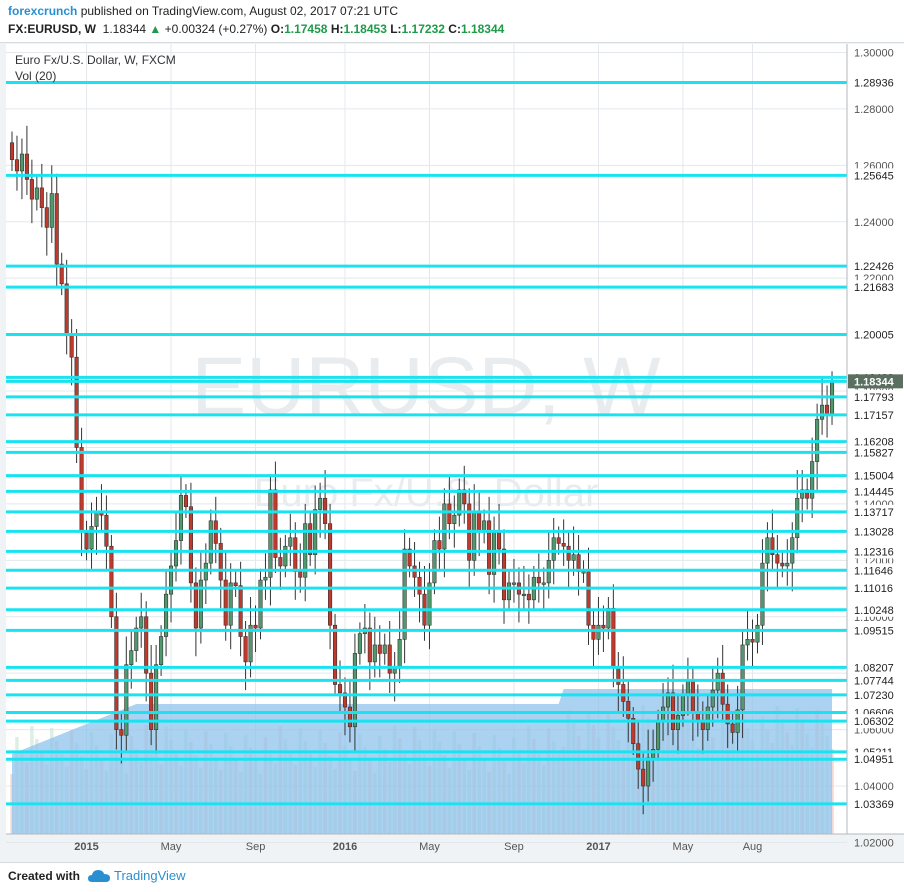 Image resolution: width=904 pixels, height=892 pixels. What do you see at coordinates (874, 110) in the screenshot?
I see `y-tick-label: 1.28000` at bounding box center [874, 110].